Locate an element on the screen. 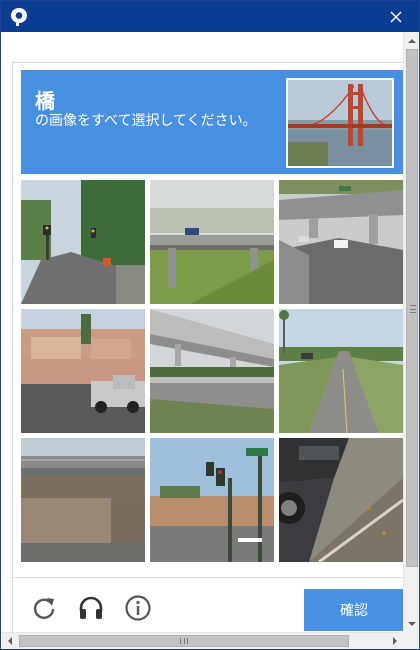  instruction-text: の画像をすべて選択してください。 is located at coordinates (146, 121).